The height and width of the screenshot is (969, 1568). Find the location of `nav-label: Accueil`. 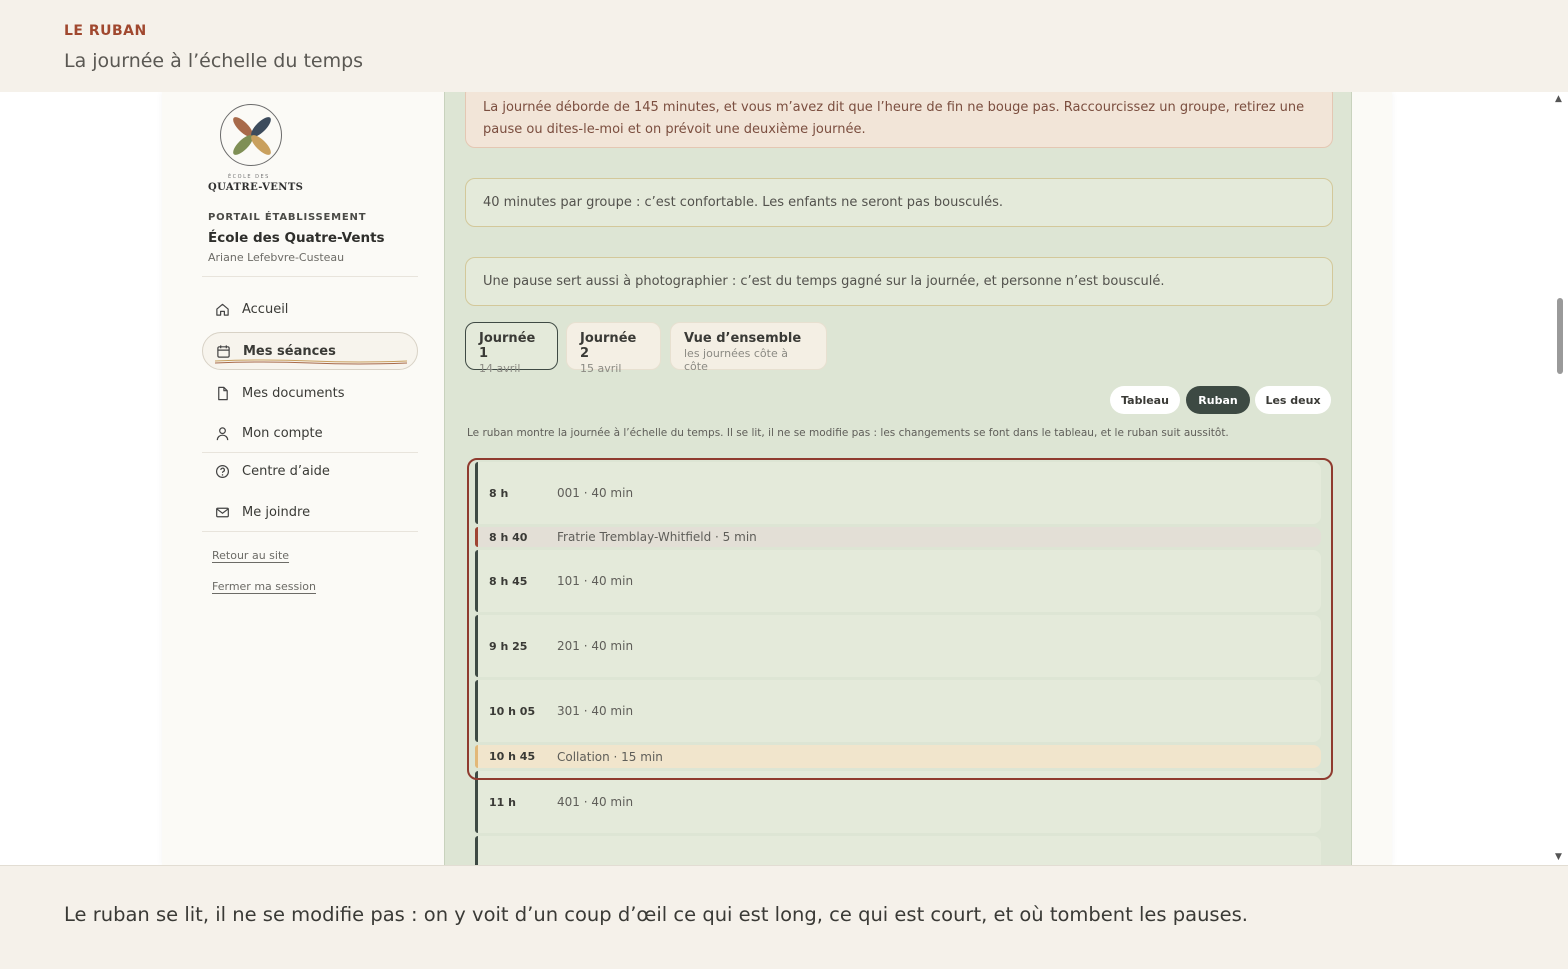

nav-label: Accueil is located at coordinates (265, 309).